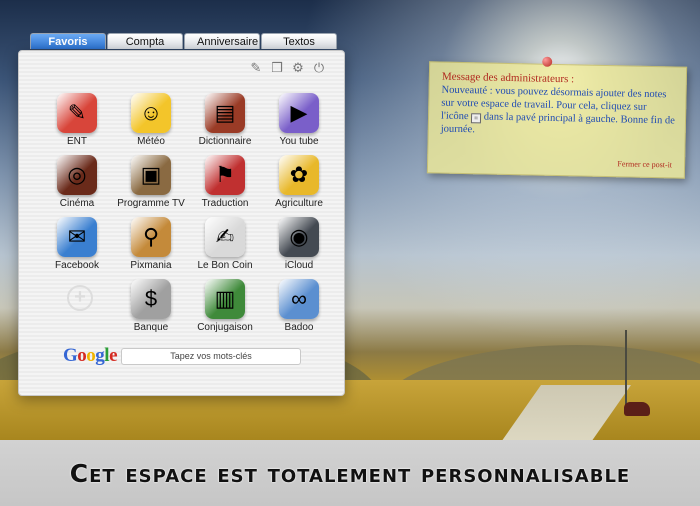 This screenshot has height=506, width=700. What do you see at coordinates (211, 356) in the screenshot?
I see `search-input` at bounding box center [211, 356].